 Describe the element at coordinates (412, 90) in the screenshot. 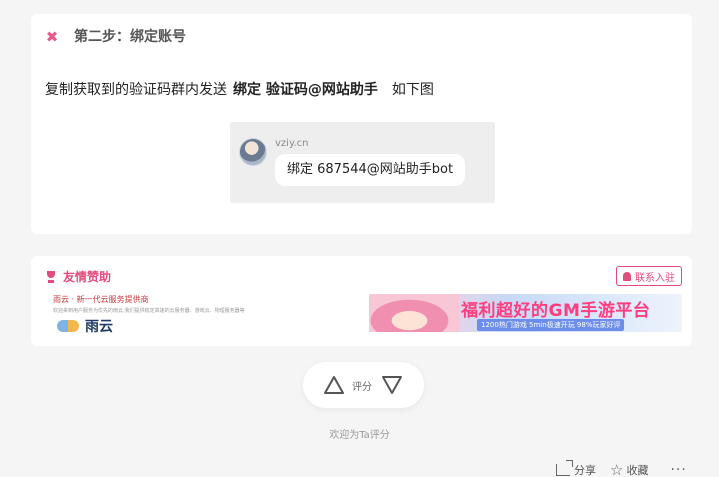

I see `step-desc-suffix: 如下图` at that location.